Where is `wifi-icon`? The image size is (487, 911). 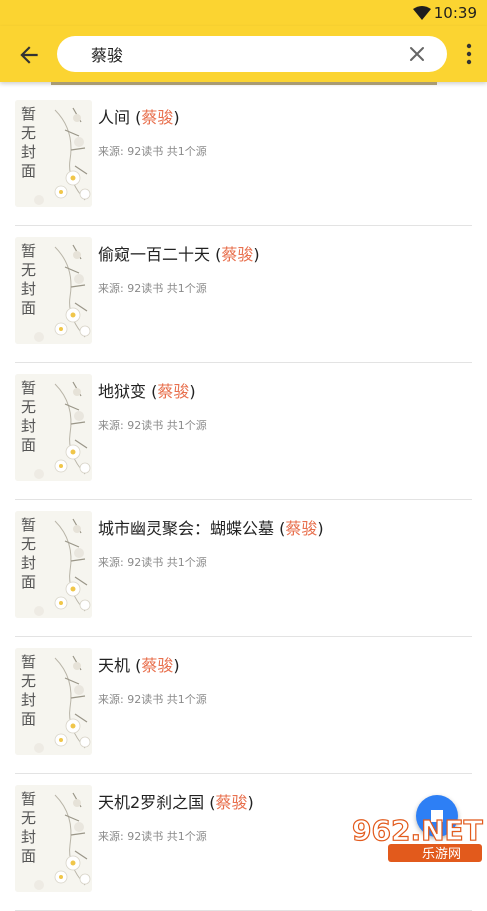
wifi-icon is located at coordinates (422, 13).